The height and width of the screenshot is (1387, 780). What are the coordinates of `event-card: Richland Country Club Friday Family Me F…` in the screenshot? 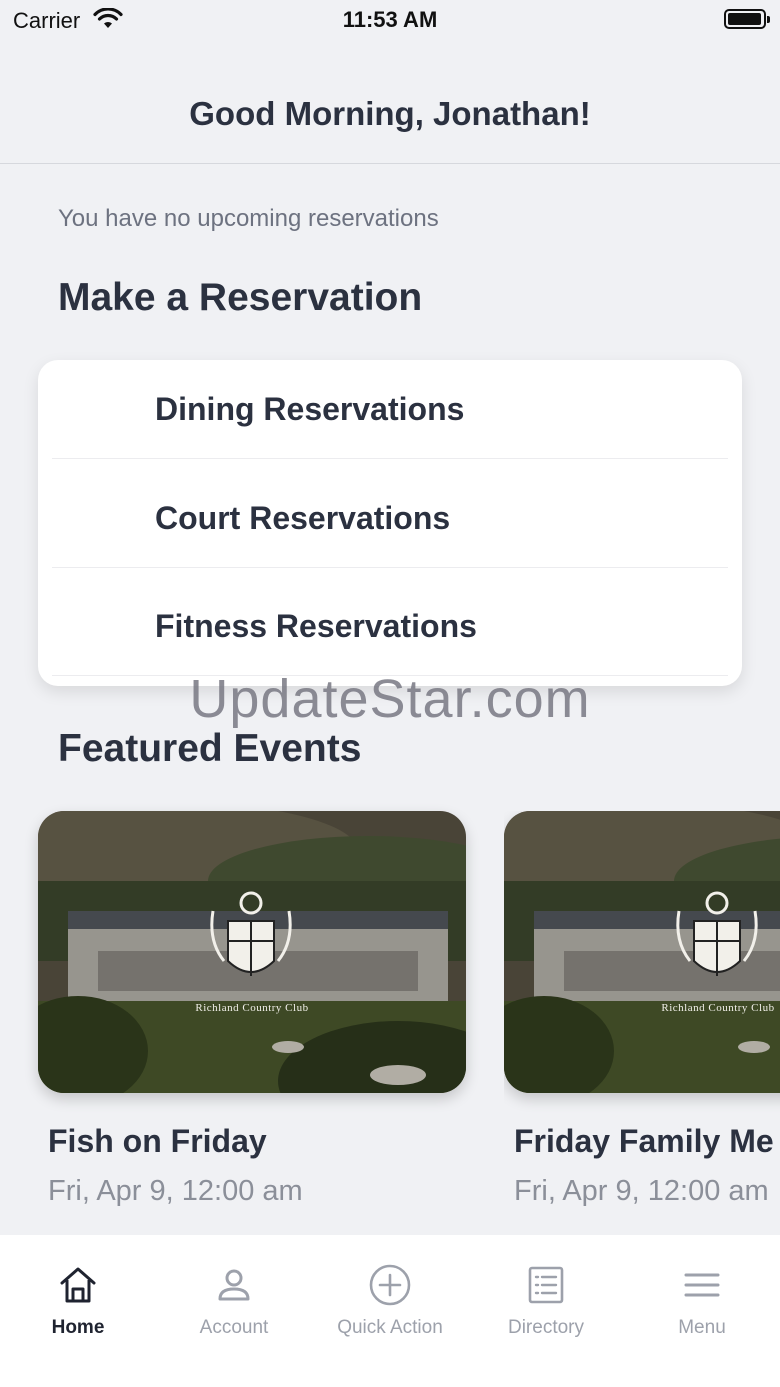 It's located at (642, 1021).